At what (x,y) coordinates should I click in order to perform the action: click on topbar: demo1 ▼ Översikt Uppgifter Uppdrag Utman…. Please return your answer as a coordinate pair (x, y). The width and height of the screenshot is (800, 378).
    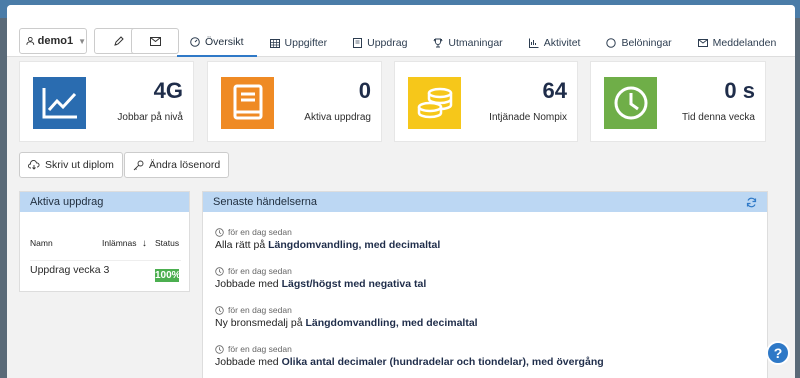
    Looking at the image, I should click on (401, 31).